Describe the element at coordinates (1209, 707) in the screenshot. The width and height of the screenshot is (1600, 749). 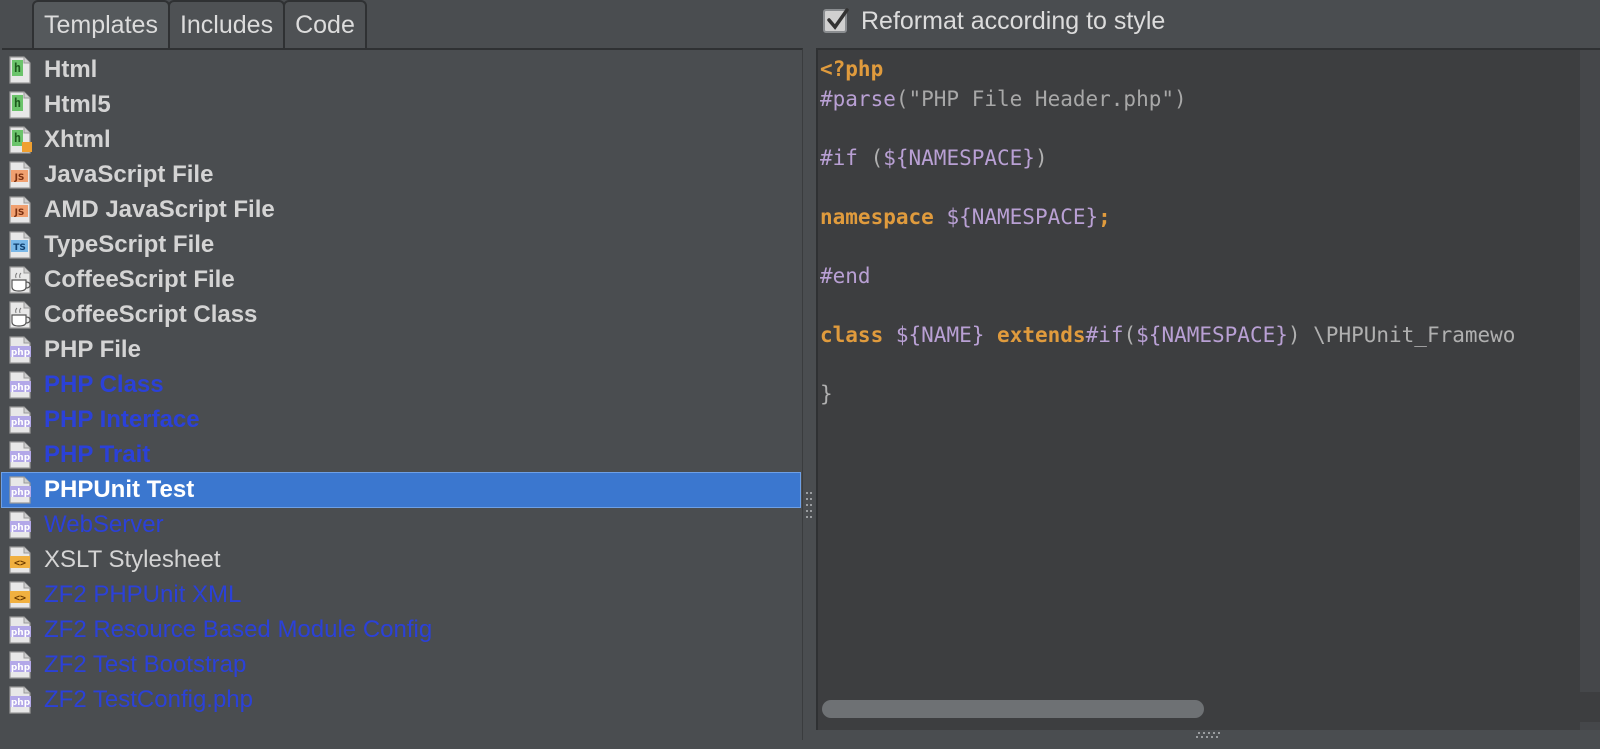
I see `horizontal-scrollbar` at that location.